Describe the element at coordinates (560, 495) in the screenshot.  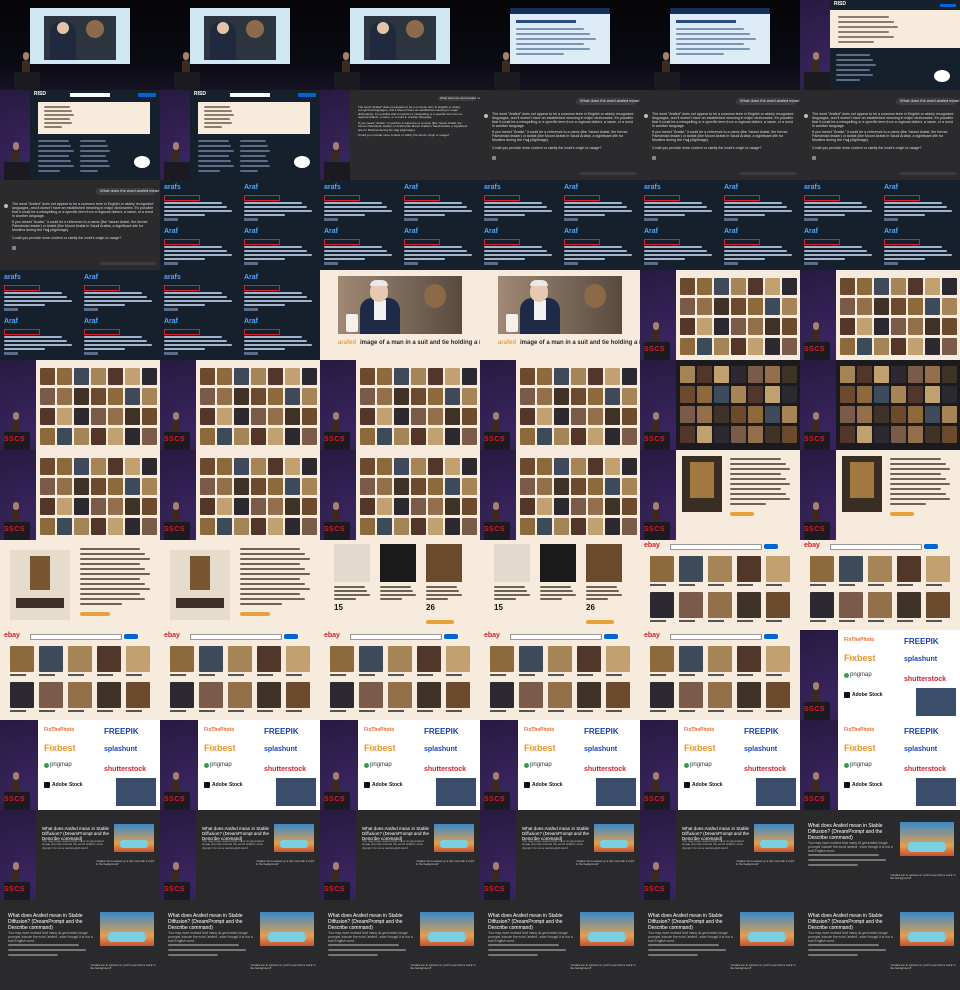
I see `thumbnail-frame: SSCS` at that location.